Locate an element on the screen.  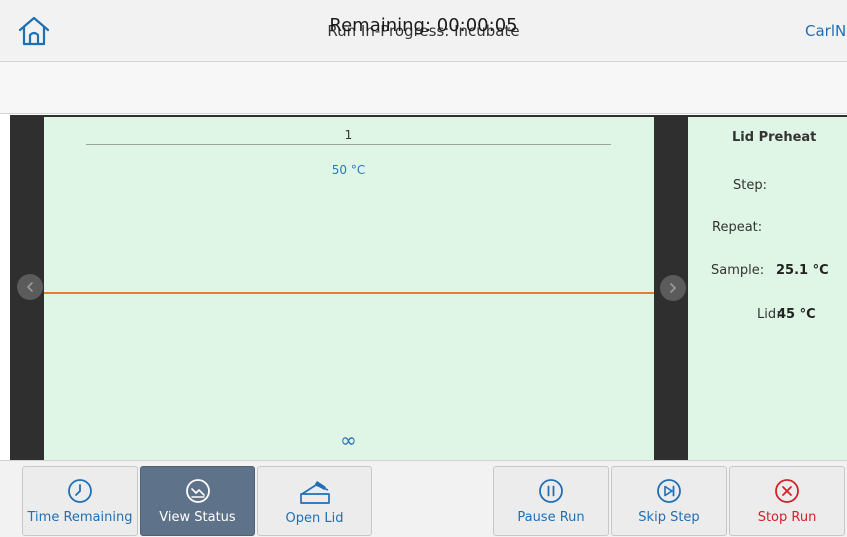
open-lid-button: Open Lid is located at coordinates (314, 501).